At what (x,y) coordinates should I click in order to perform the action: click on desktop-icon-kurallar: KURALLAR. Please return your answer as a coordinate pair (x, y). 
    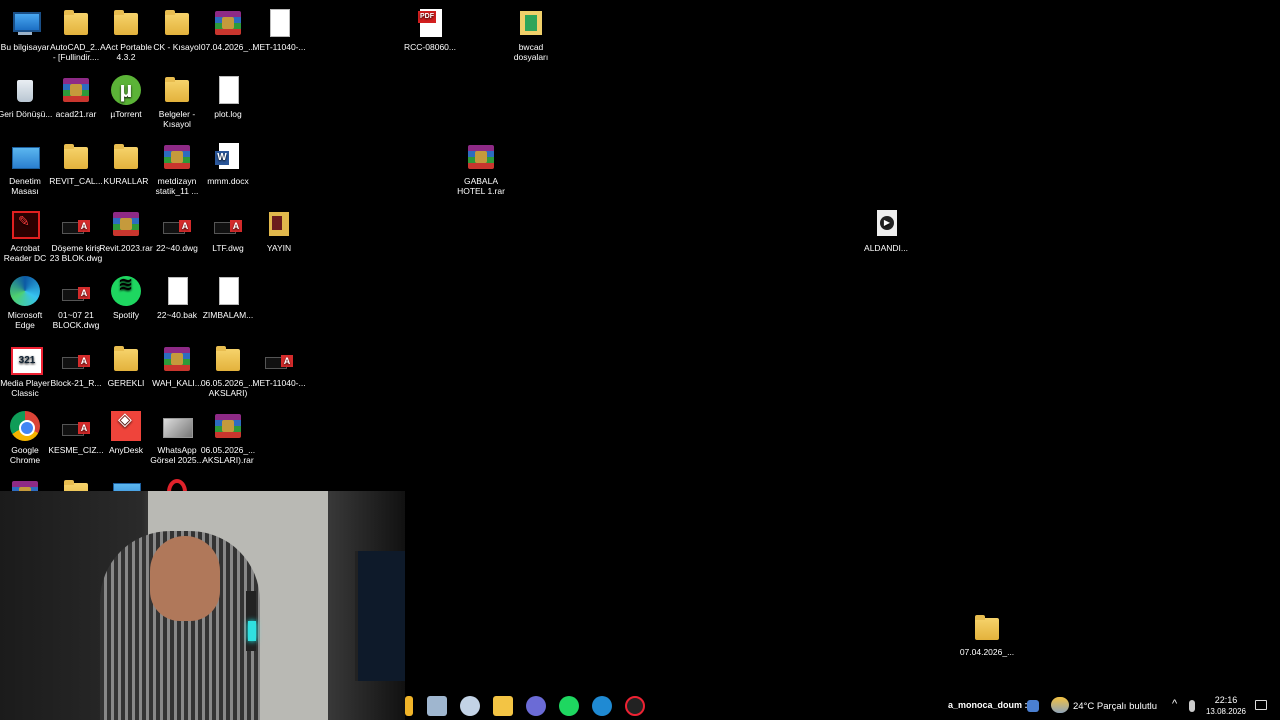
    Looking at the image, I should click on (126, 163).